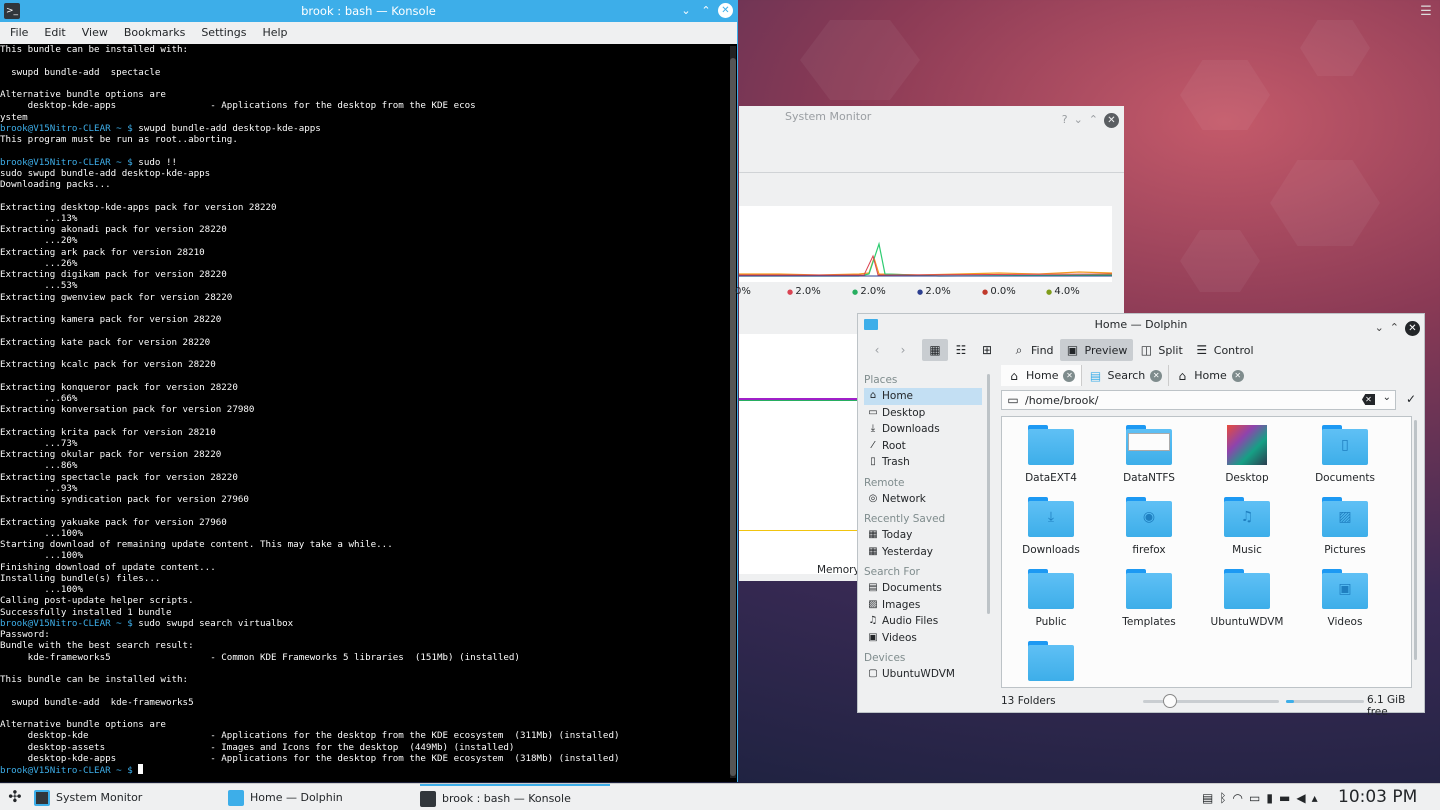  I want to click on file-item: Templates, so click(1149, 599).